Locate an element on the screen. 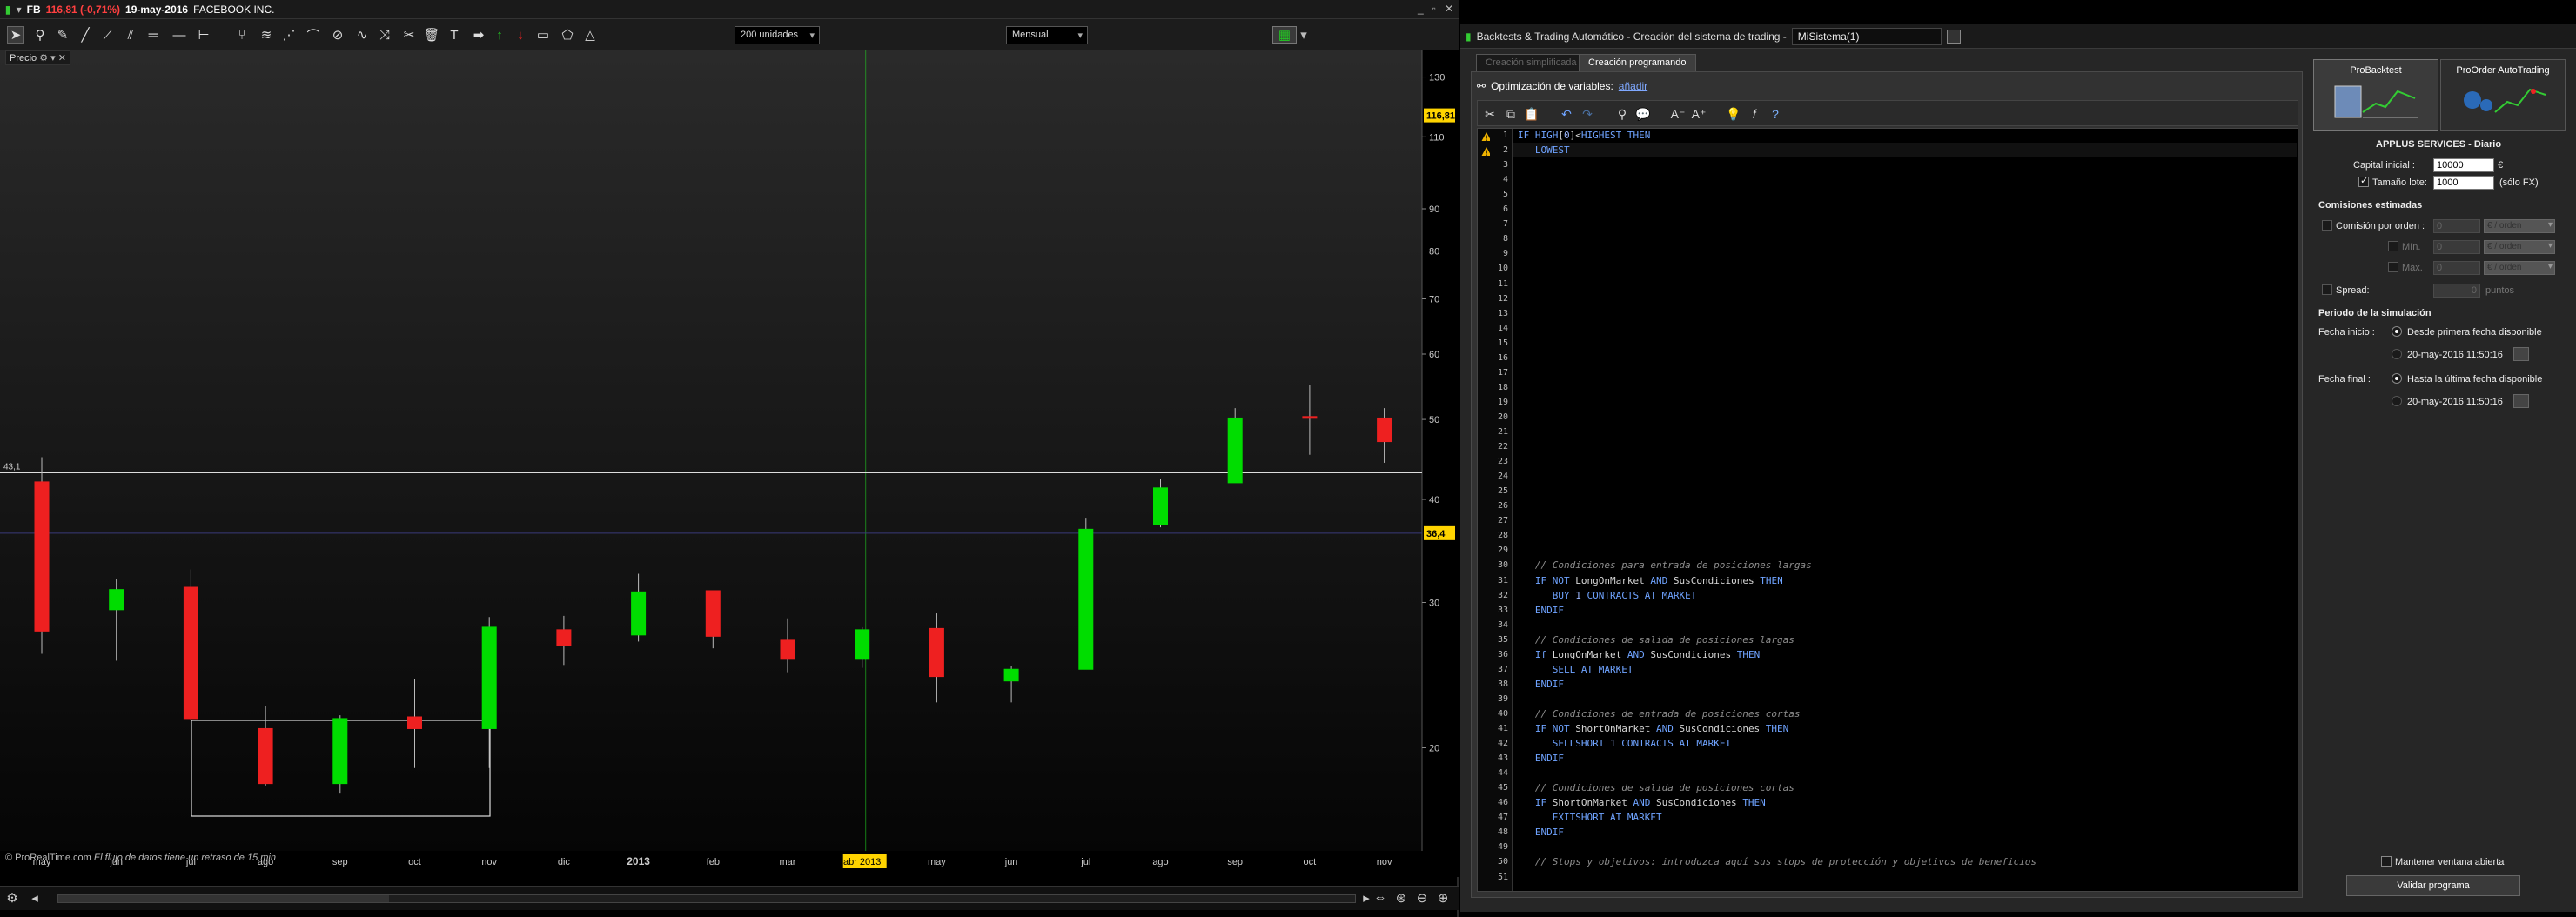 The height and width of the screenshot is (917, 2576). arc-icon: ⌒ is located at coordinates (313, 35).